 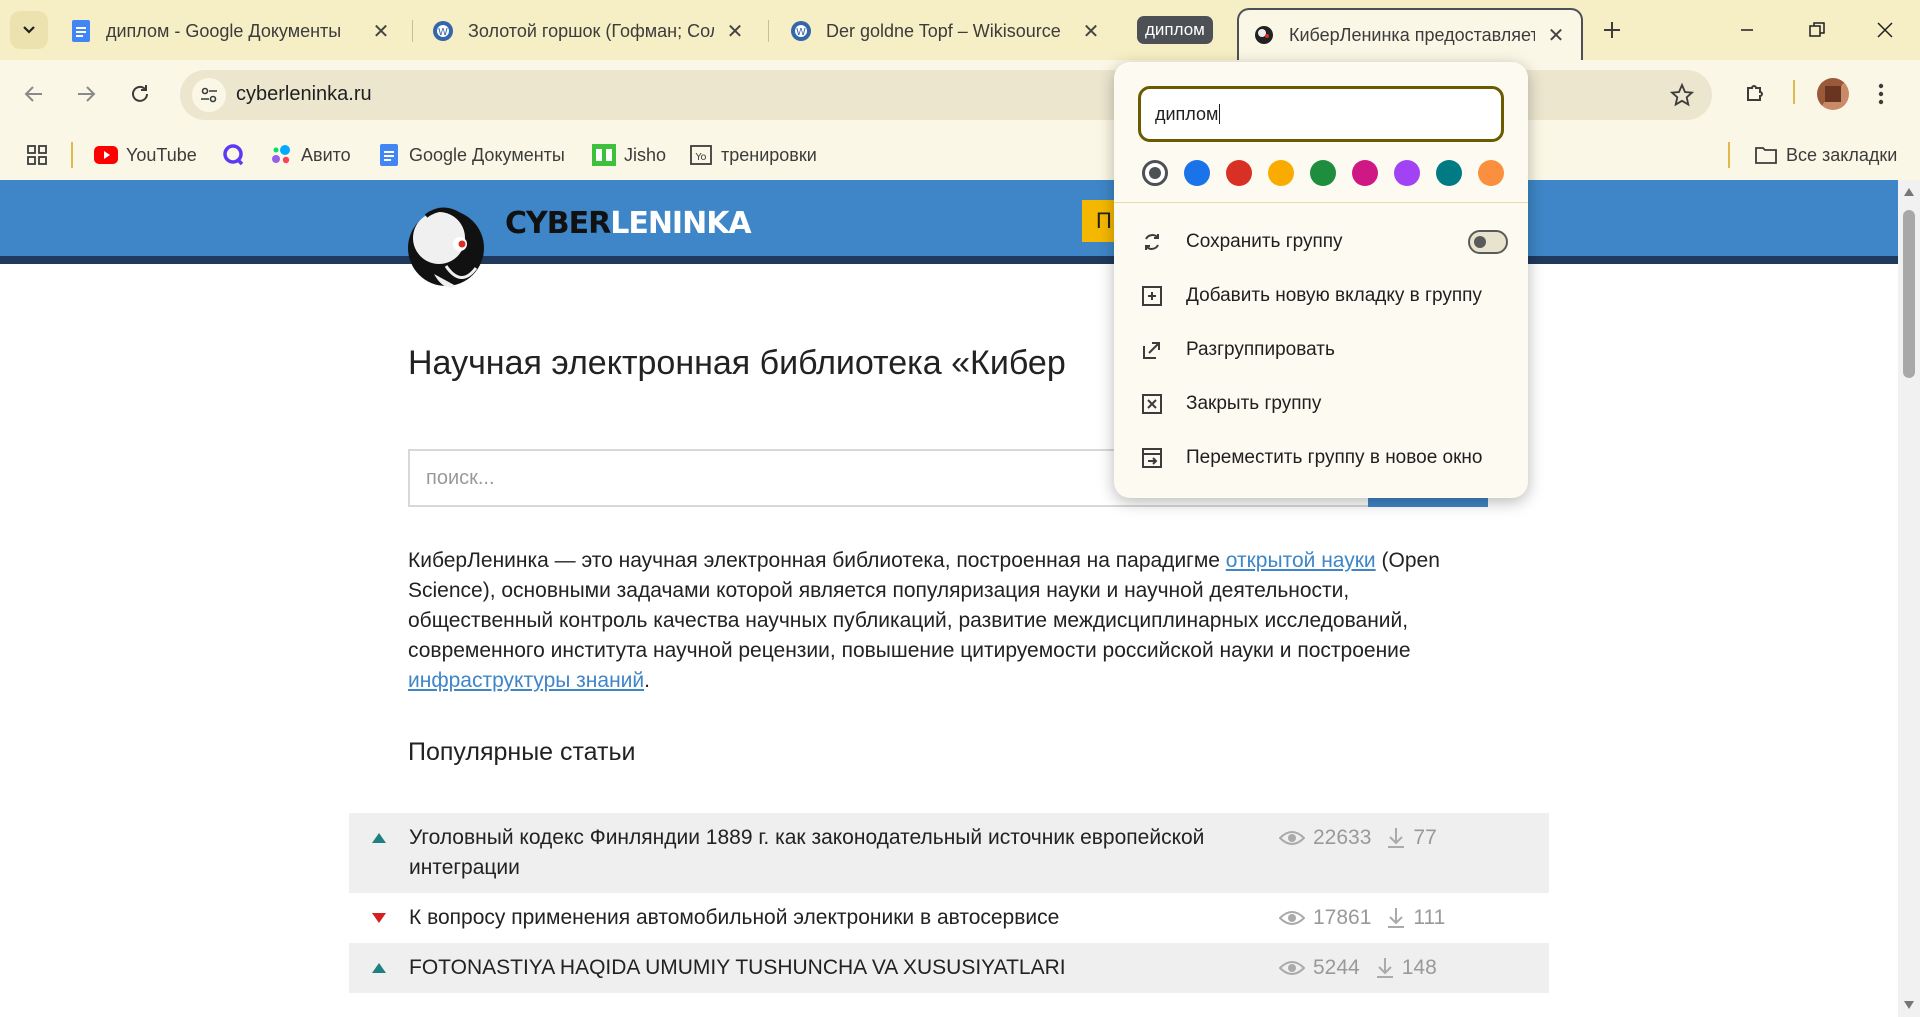 I want to click on tab-title: КиберЛенинка предоставляет, so click(x=1412, y=34).